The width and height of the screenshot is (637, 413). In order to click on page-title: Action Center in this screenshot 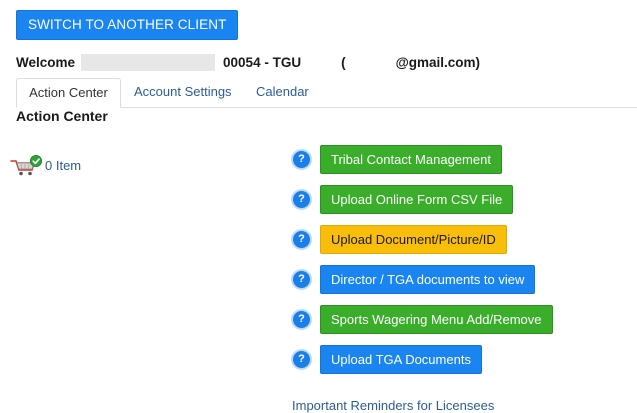, I will do `click(62, 116)`.